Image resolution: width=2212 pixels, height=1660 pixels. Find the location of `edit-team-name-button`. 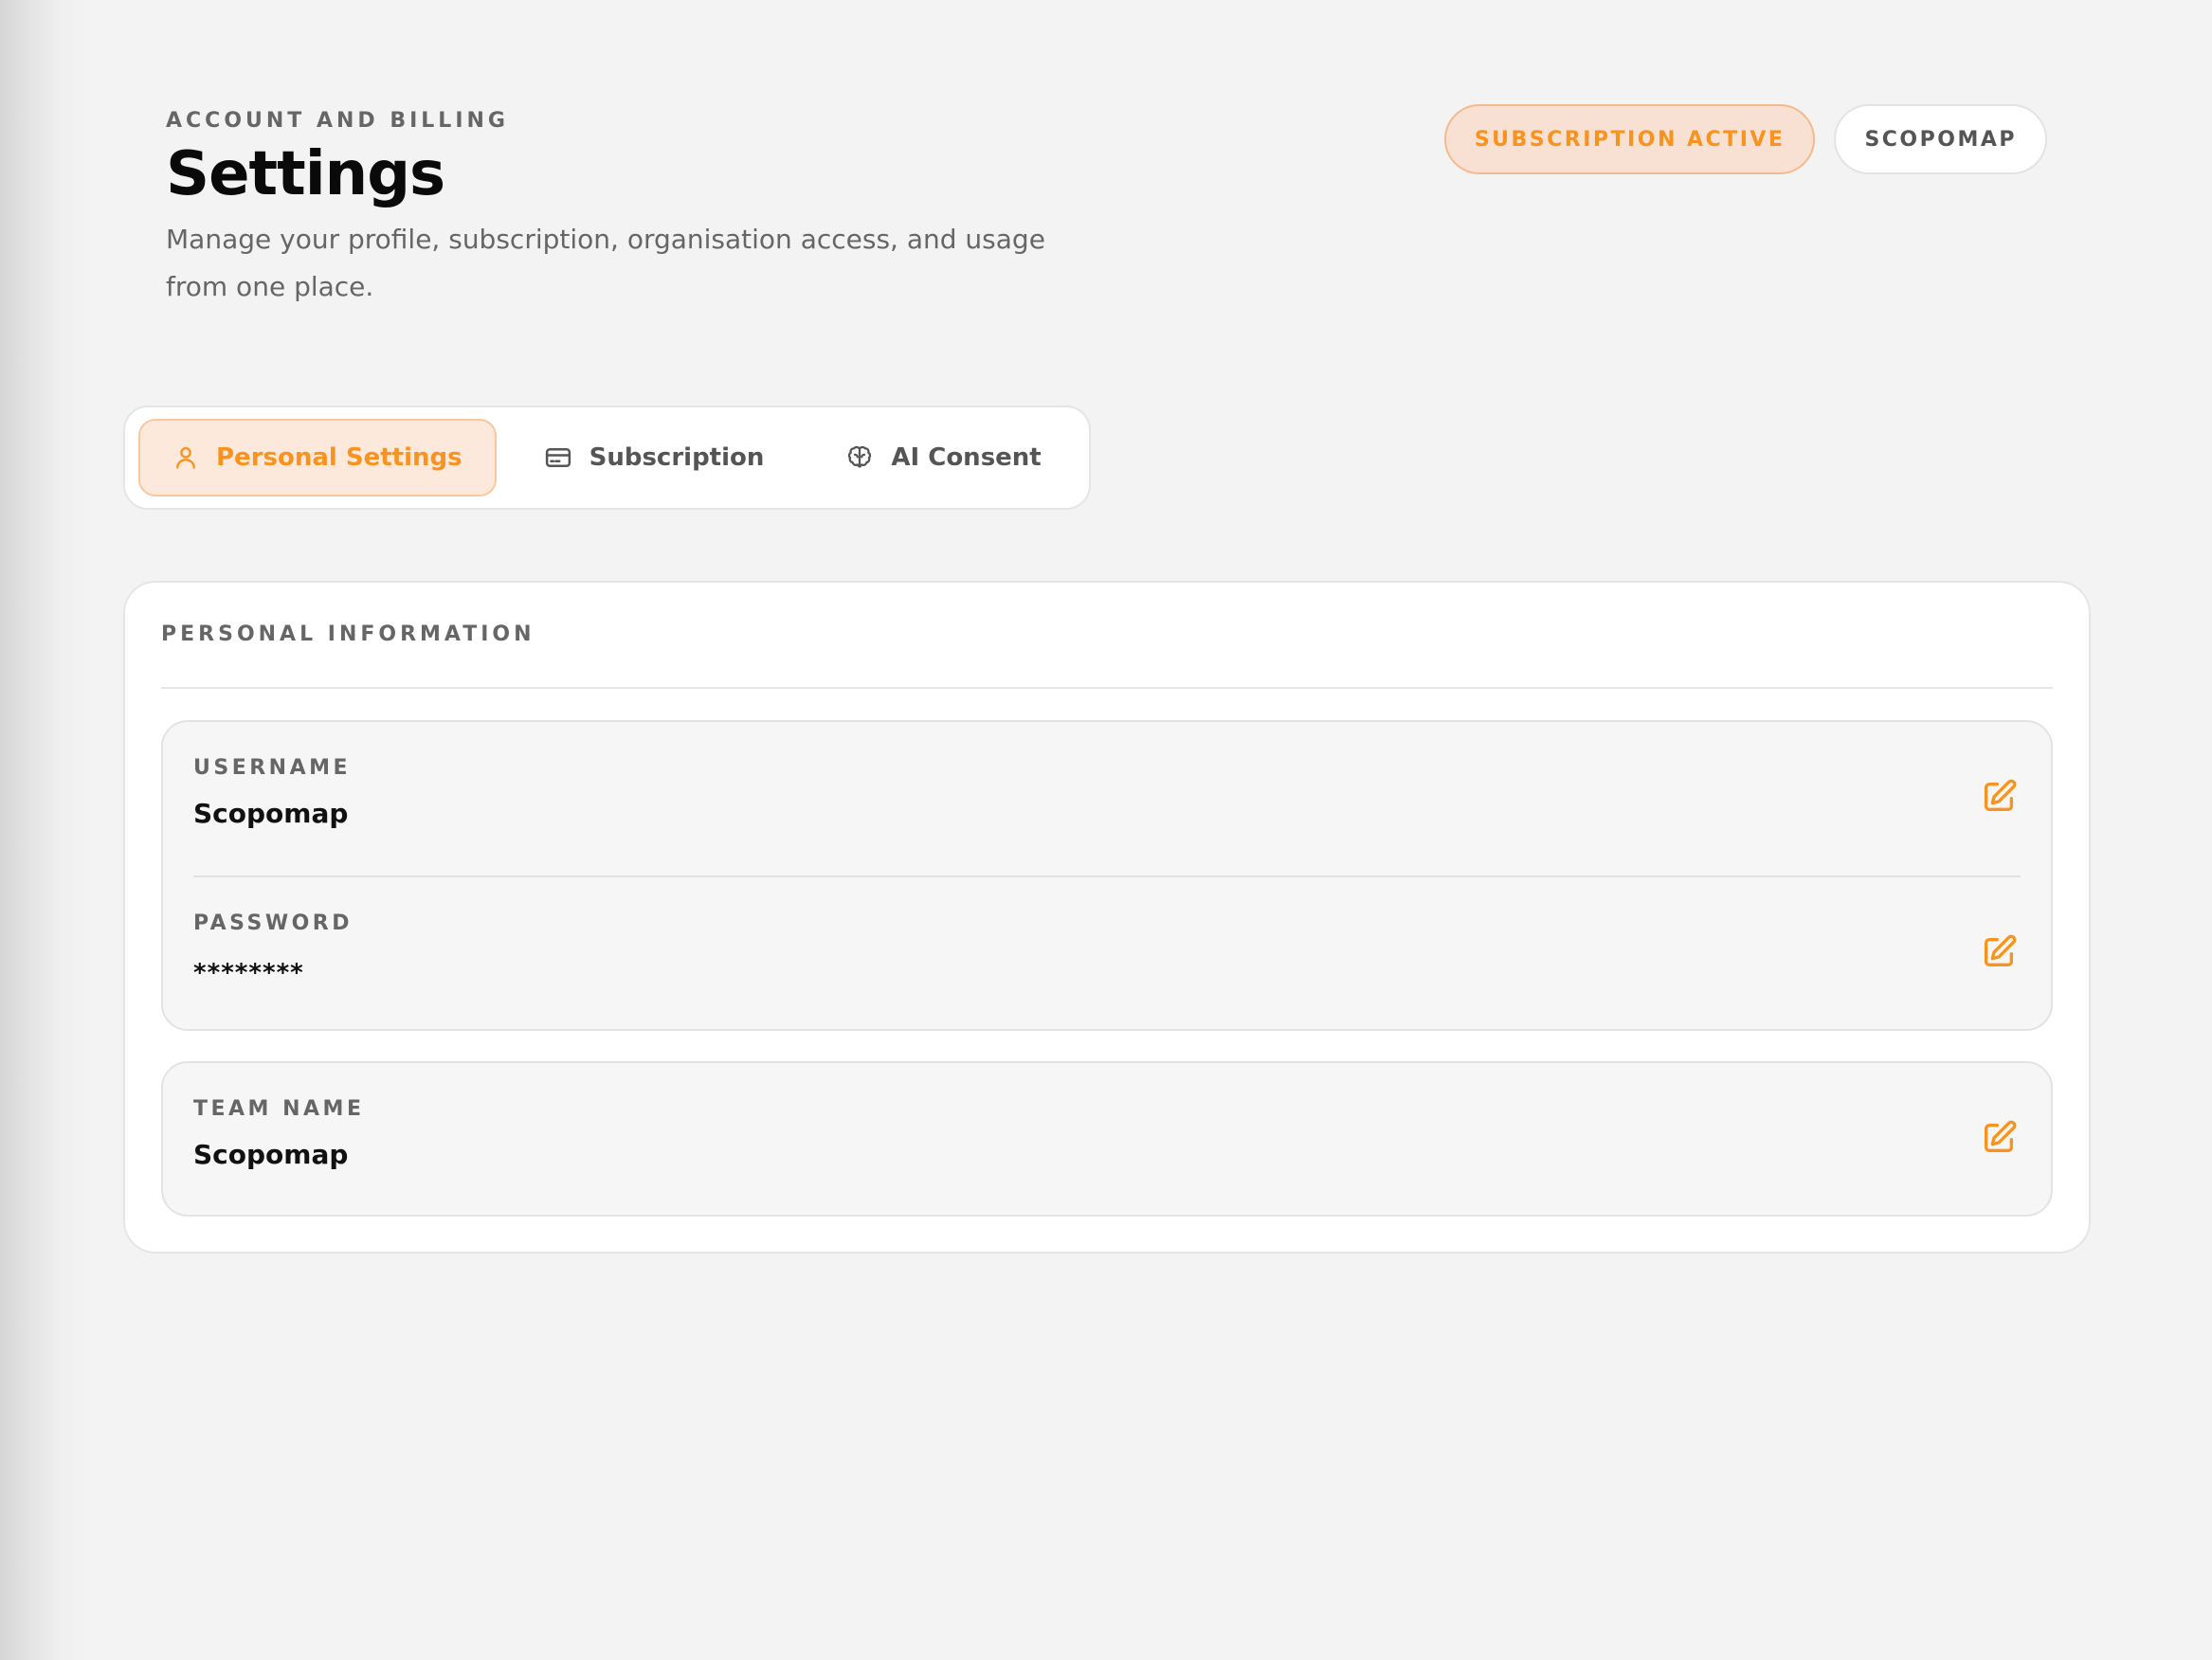

edit-team-name-button is located at coordinates (1999, 1140).